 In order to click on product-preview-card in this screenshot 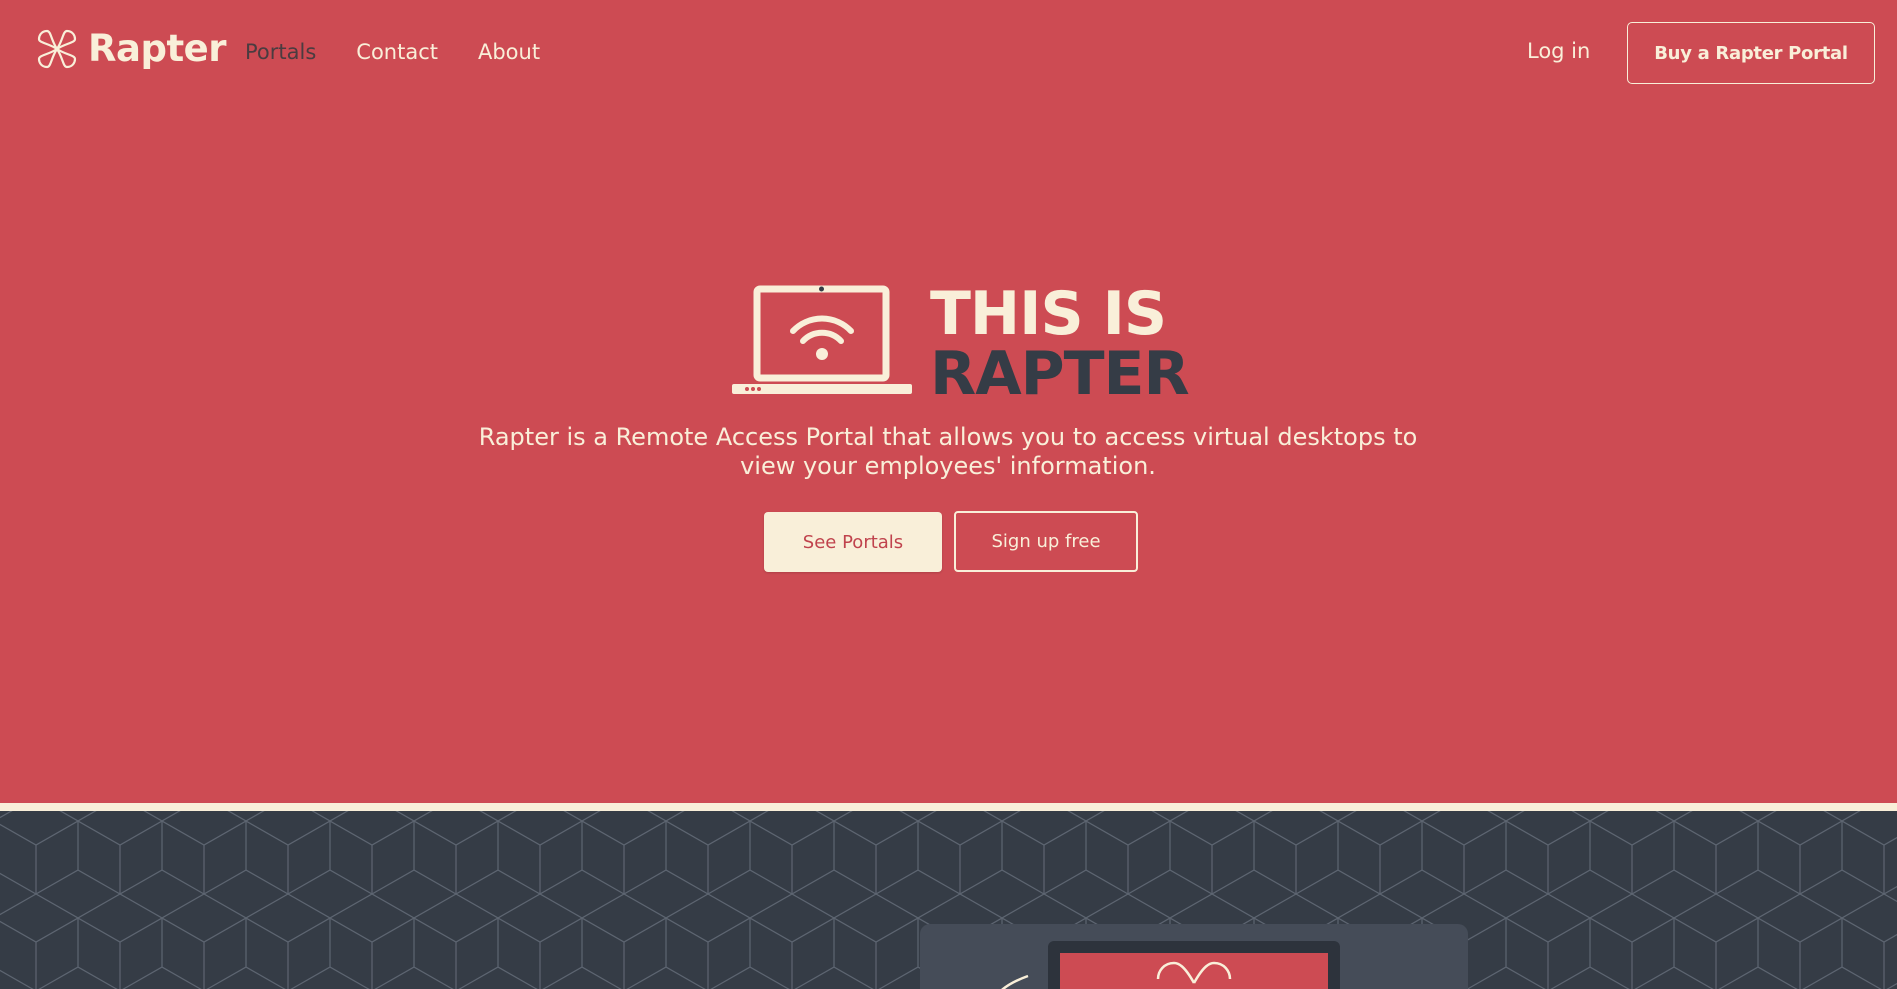, I will do `click(1194, 956)`.